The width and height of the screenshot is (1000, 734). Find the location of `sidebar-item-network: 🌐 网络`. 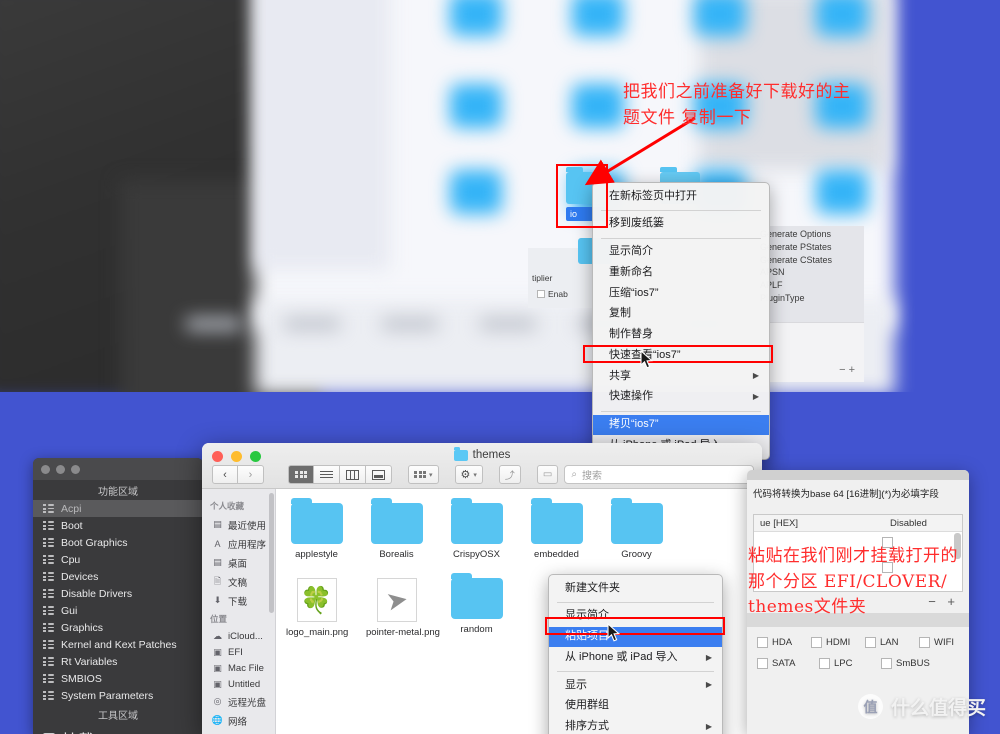

sidebar-item-network: 🌐 网络 is located at coordinates (238, 720).